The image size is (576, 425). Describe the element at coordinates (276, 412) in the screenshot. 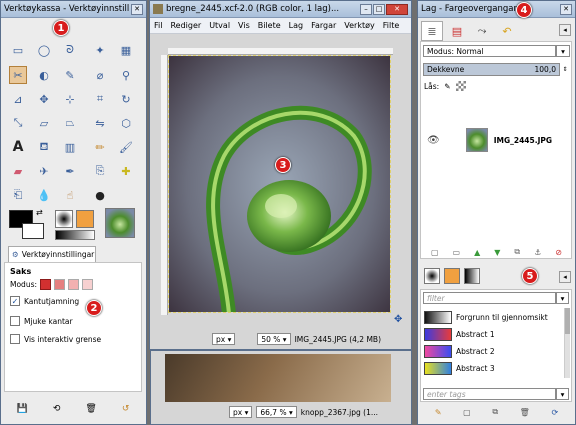

I see `back-zoom-select: 66,7 % ▾` at that location.